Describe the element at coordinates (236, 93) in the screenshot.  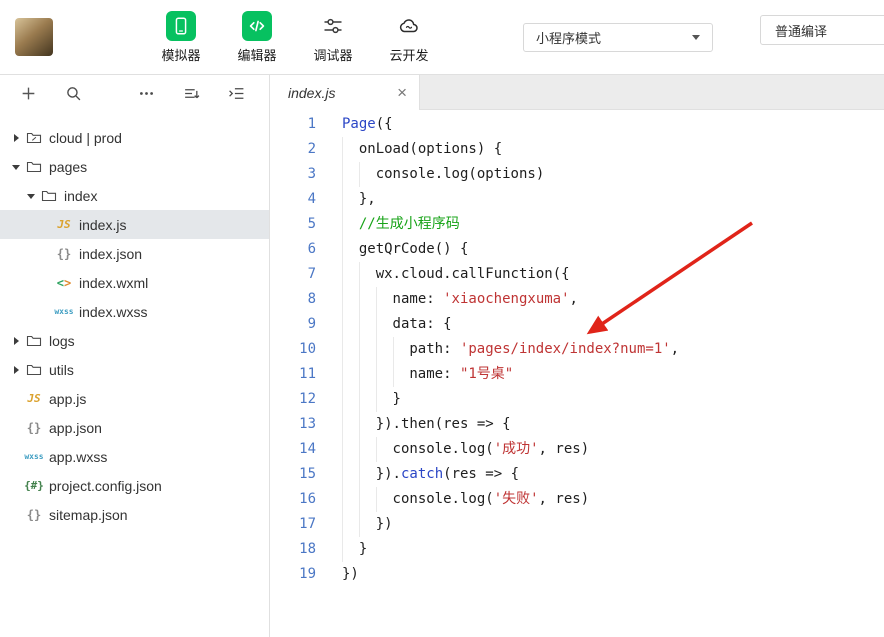
I see `collapse-folders-icon` at that location.